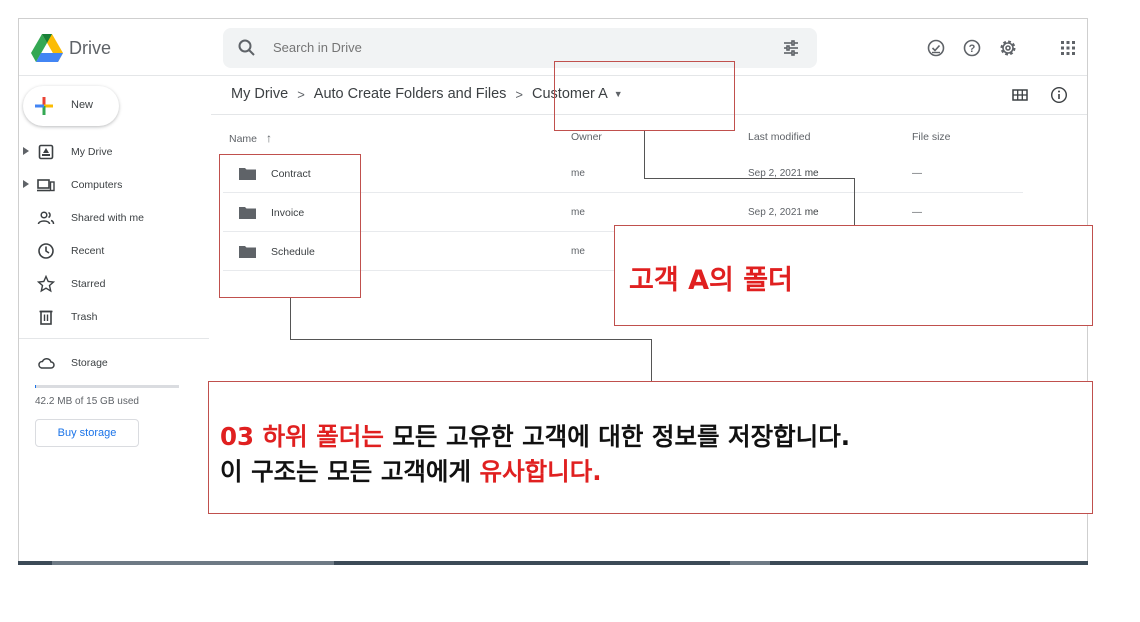 Image resolution: width=1140 pixels, height=622 pixels. What do you see at coordinates (87, 433) in the screenshot?
I see `buy-storage-button: Buy storage` at bounding box center [87, 433].